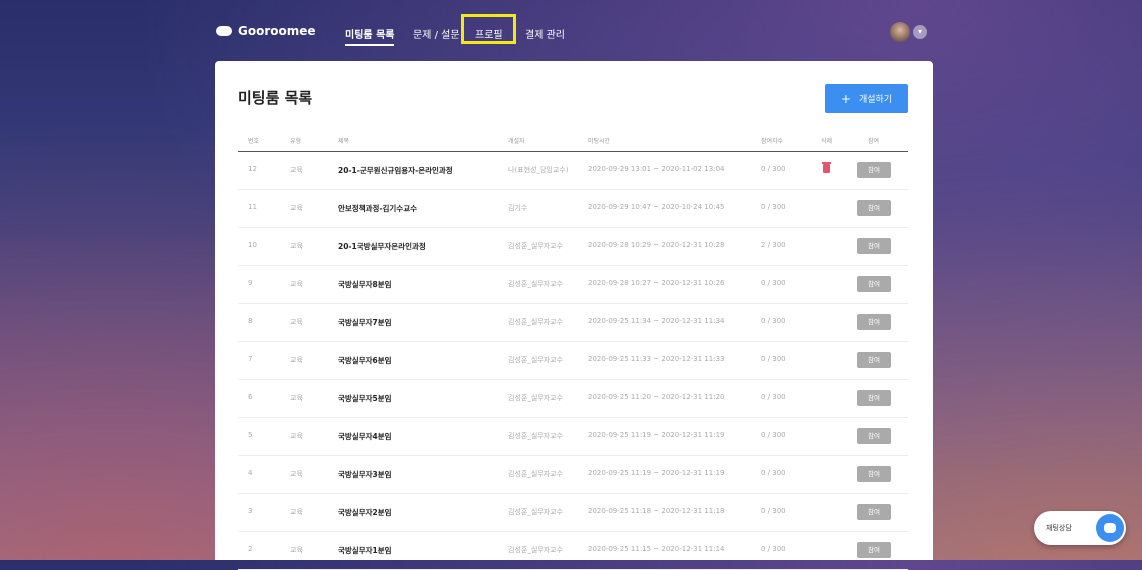 The height and width of the screenshot is (570, 1142). I want to click on row-time: 2020-09-28 10:29 ~ 2020-12-31 10:28, so click(656, 245).